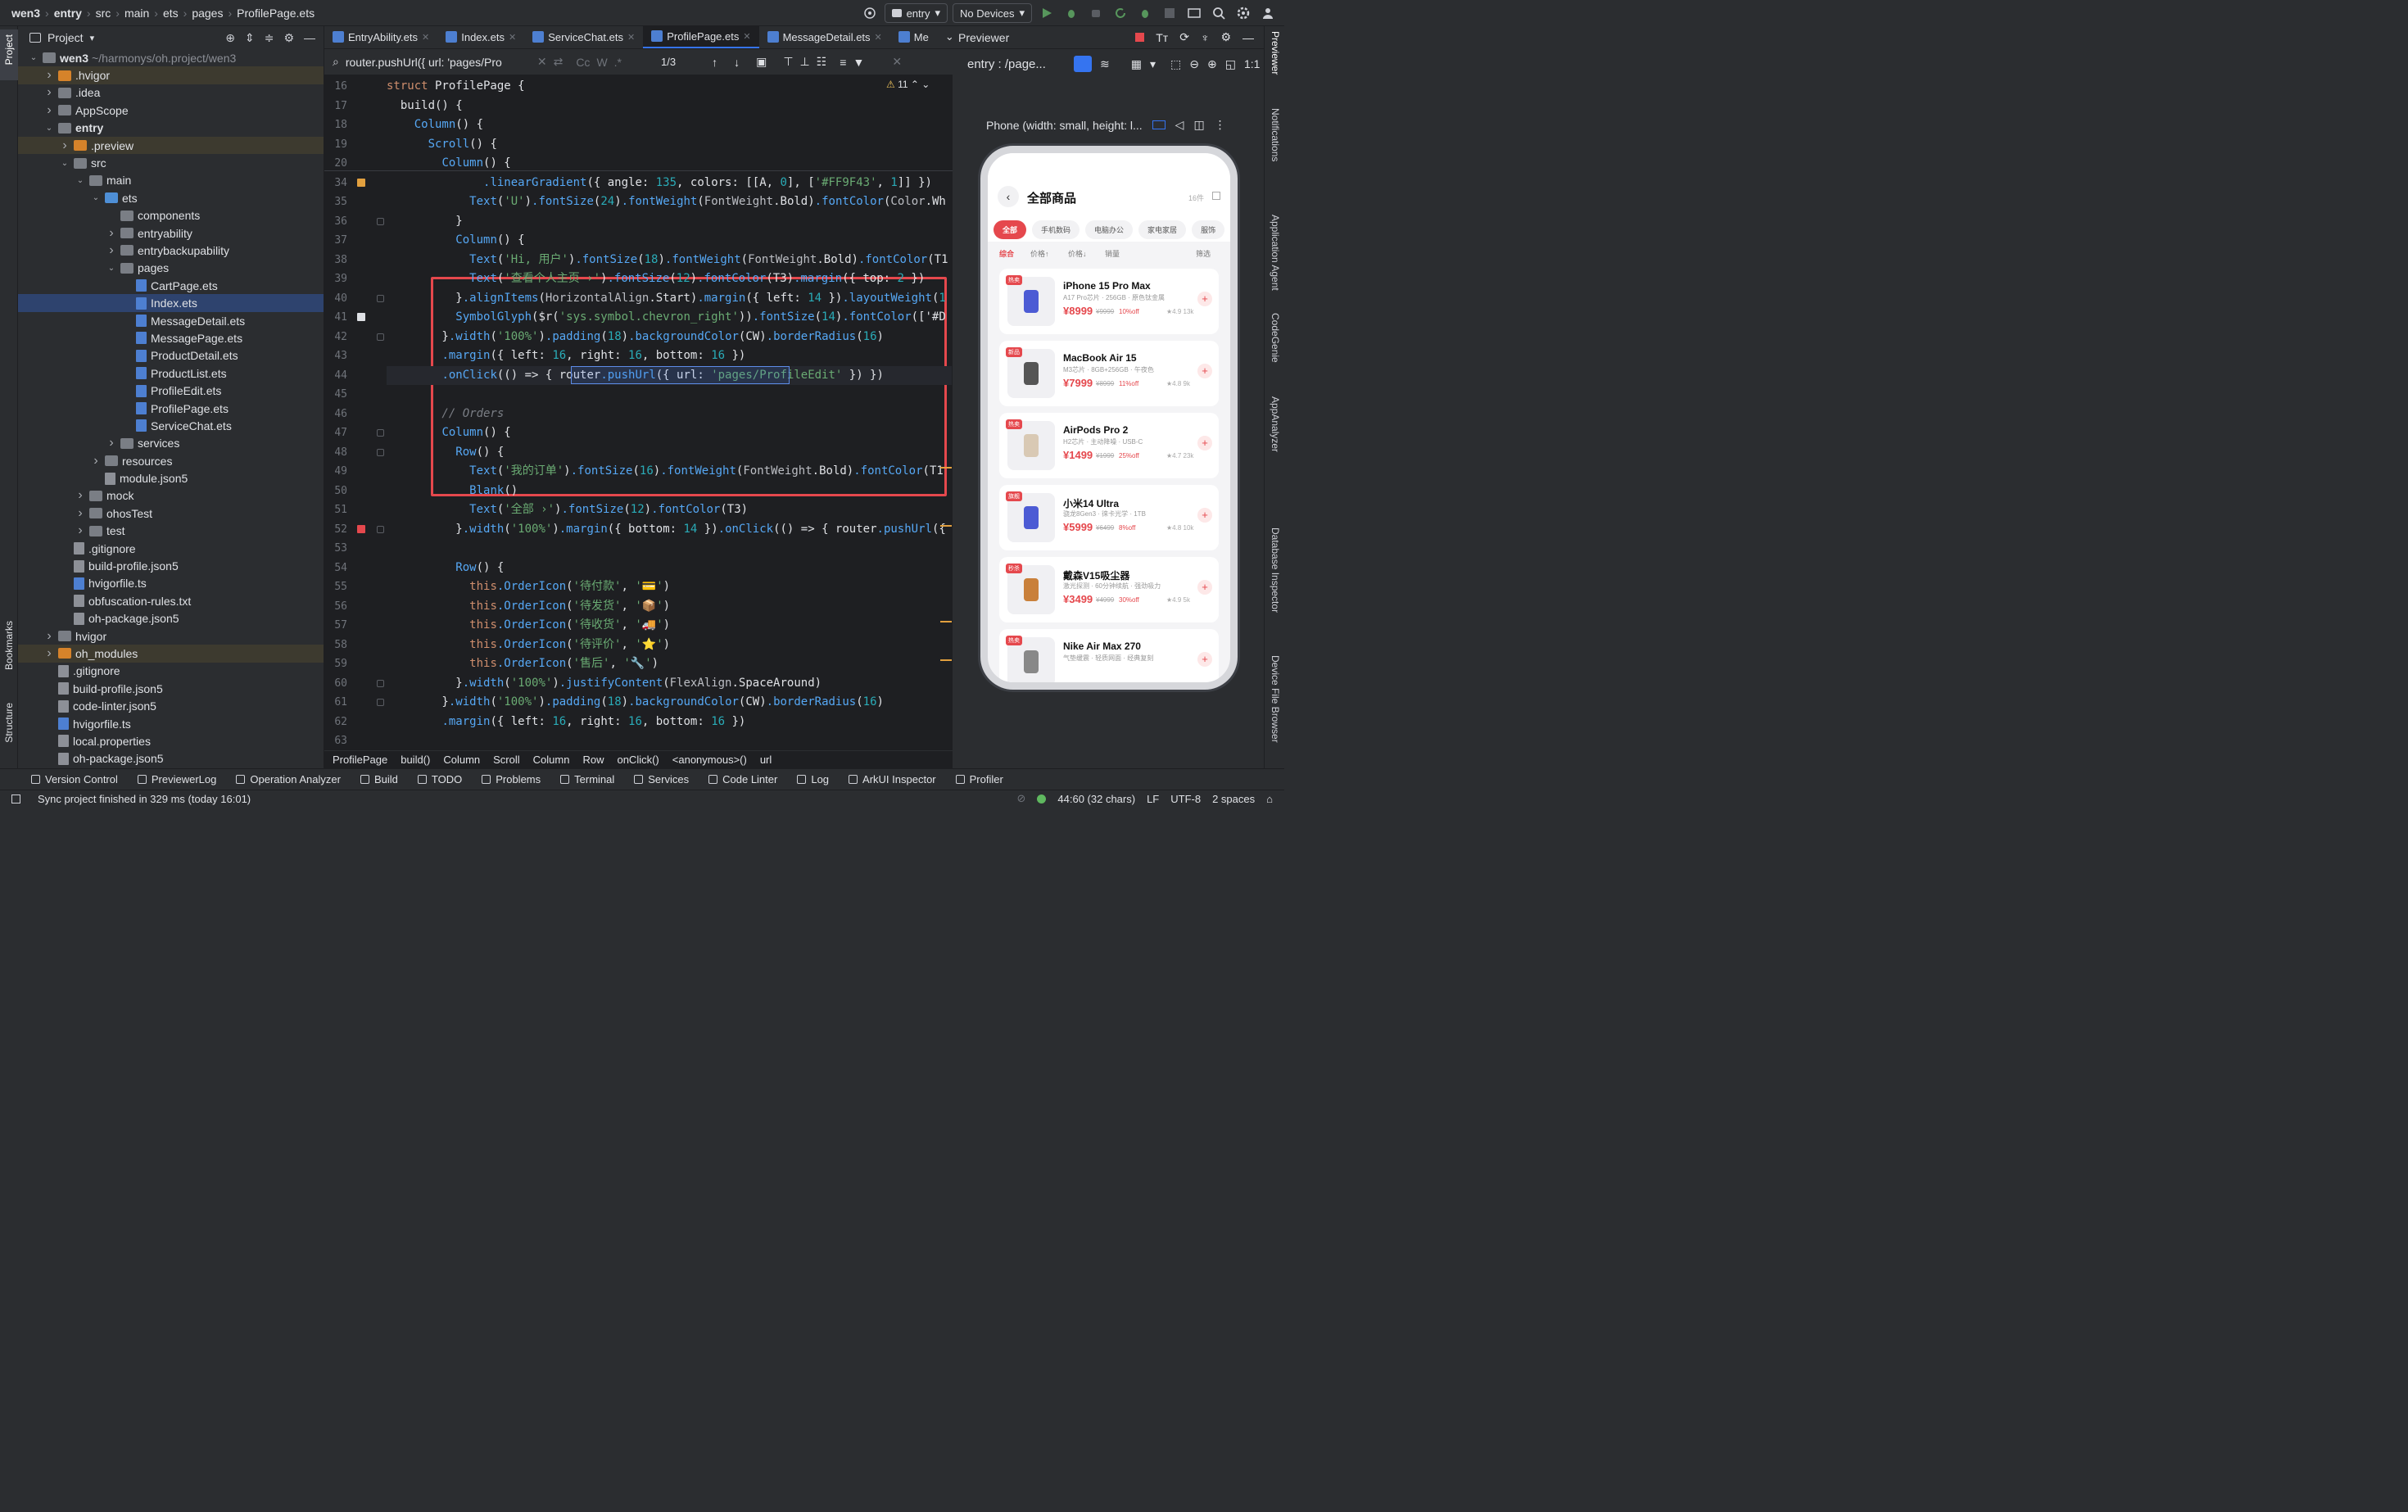 The width and height of the screenshot is (2408, 1512). I want to click on right-tool-tab: Previewer, so click(1275, 53).